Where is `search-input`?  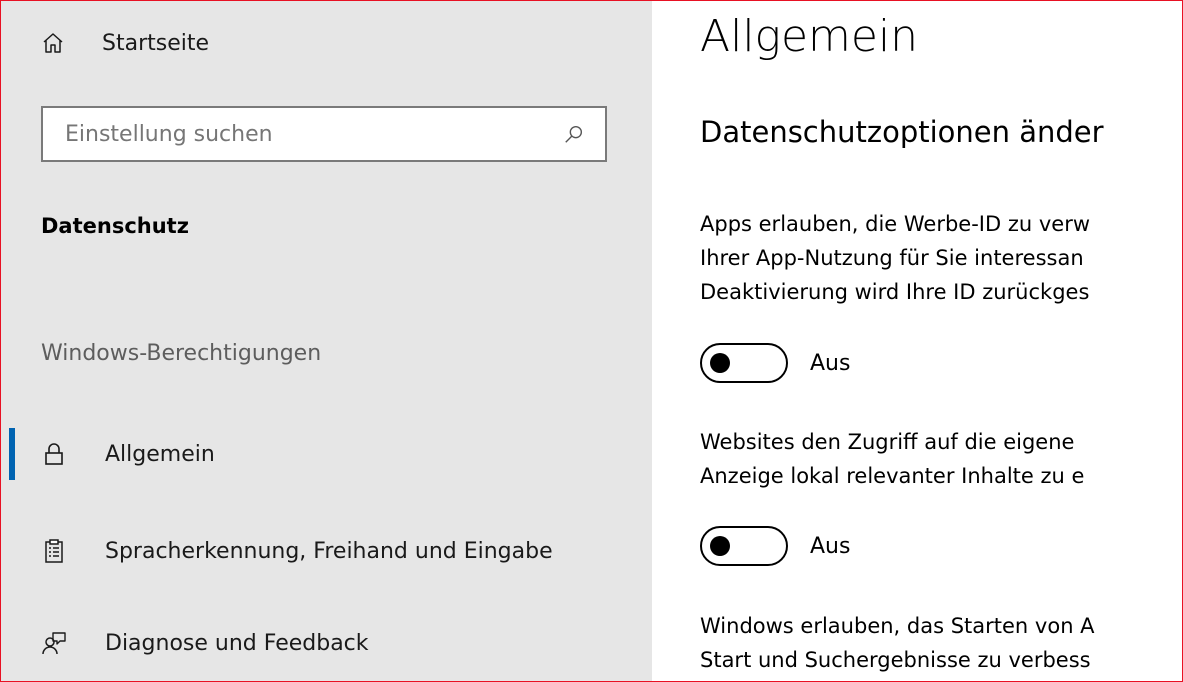
search-input is located at coordinates (303, 134).